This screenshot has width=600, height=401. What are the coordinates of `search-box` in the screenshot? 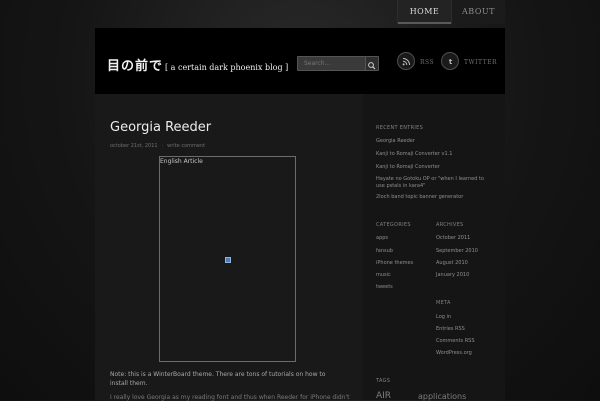 It's located at (338, 63).